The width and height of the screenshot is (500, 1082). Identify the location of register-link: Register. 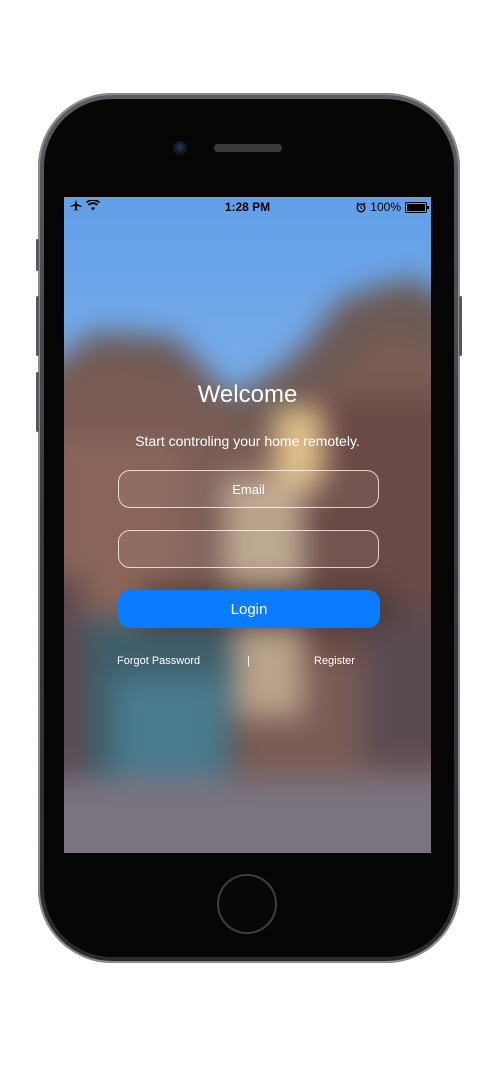
(334, 661).